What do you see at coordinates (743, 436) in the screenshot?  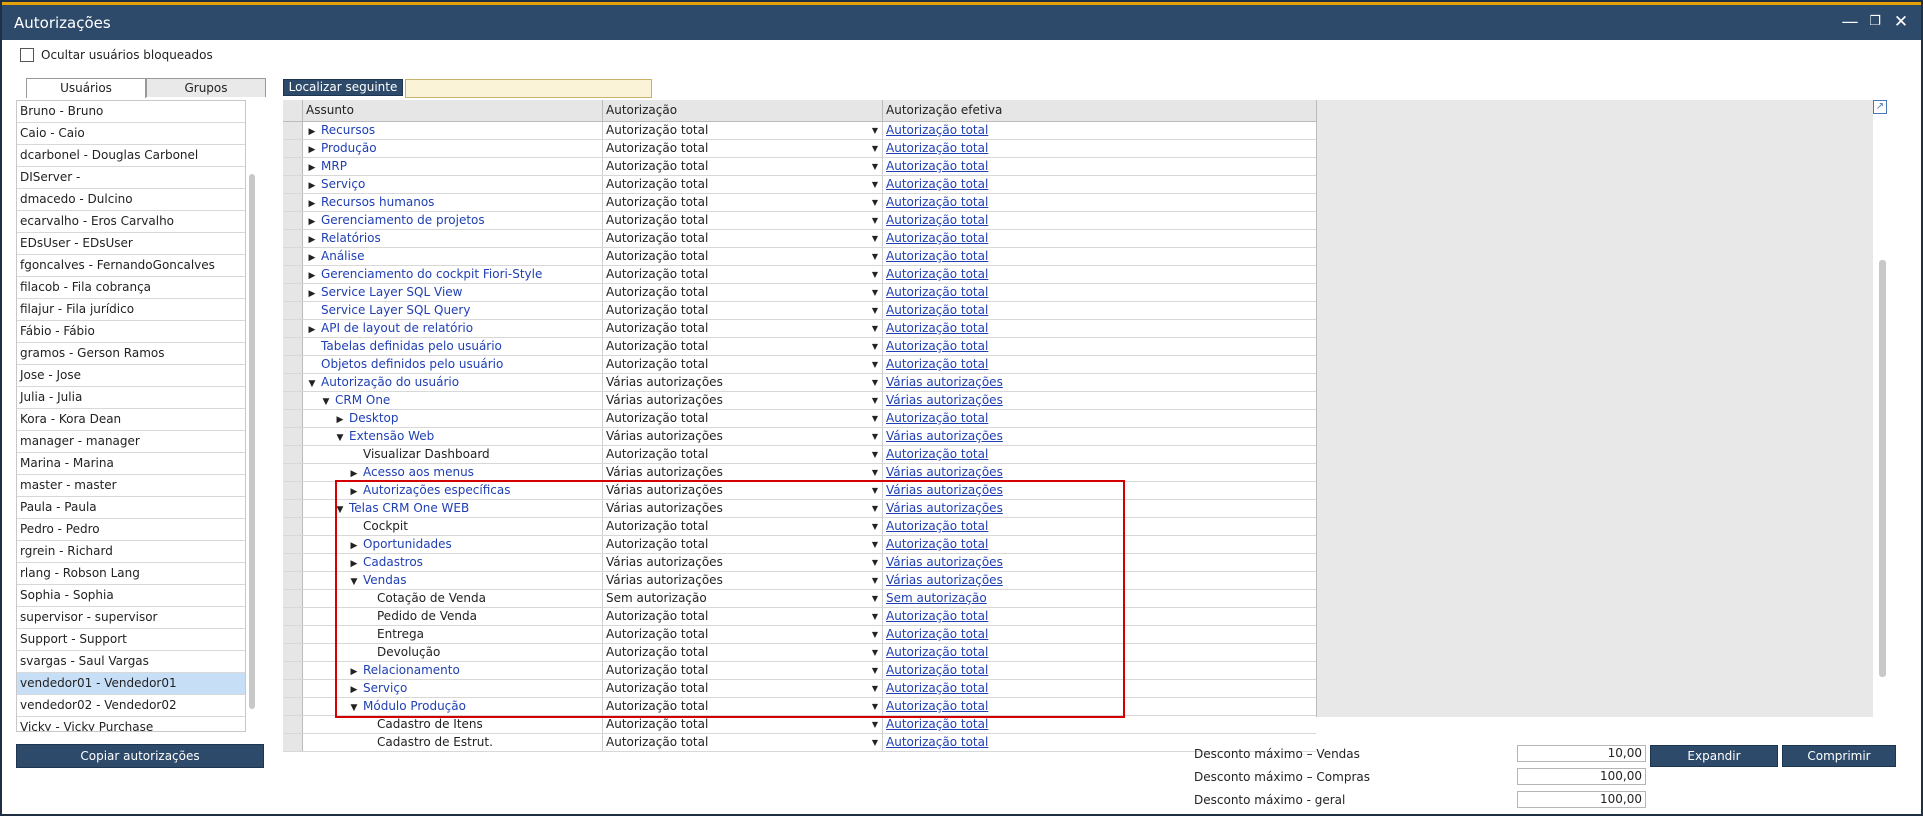 I see `authorization-select: Várias autorizações ▼` at bounding box center [743, 436].